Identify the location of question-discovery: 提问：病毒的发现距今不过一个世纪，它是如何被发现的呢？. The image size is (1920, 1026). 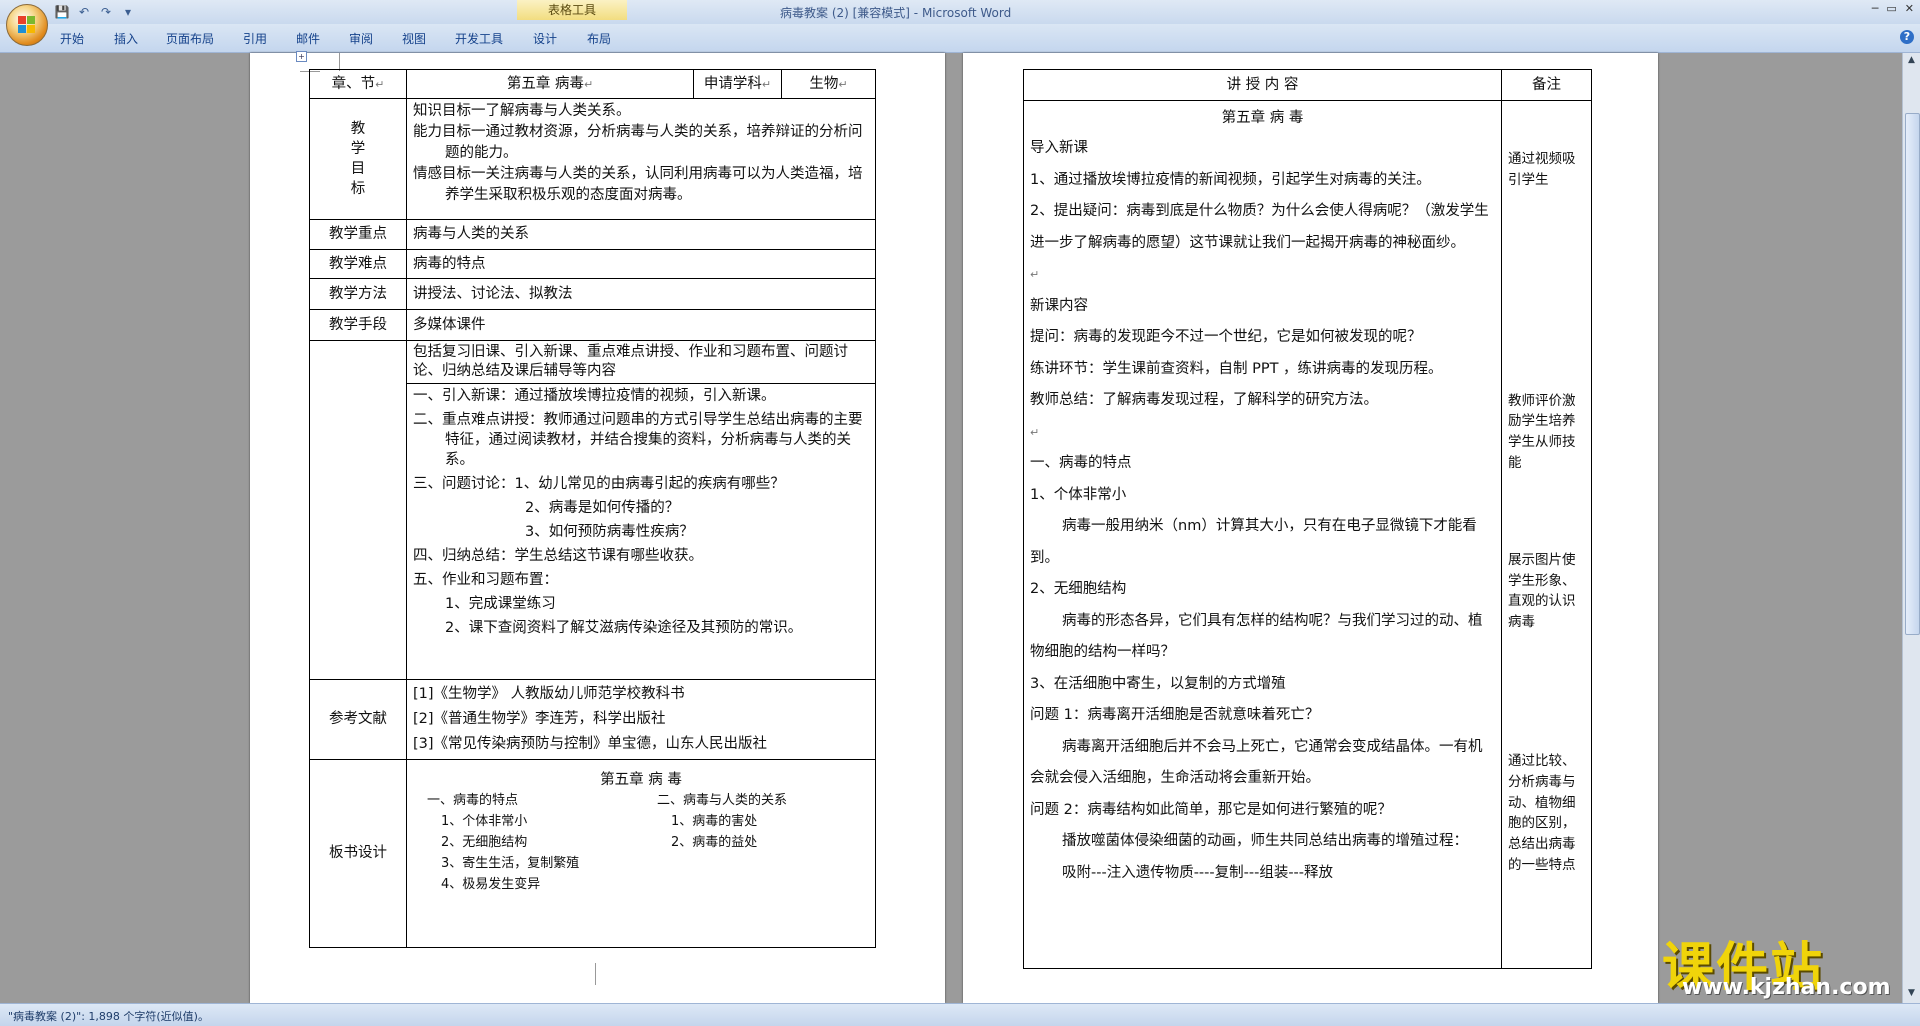
(1226, 337).